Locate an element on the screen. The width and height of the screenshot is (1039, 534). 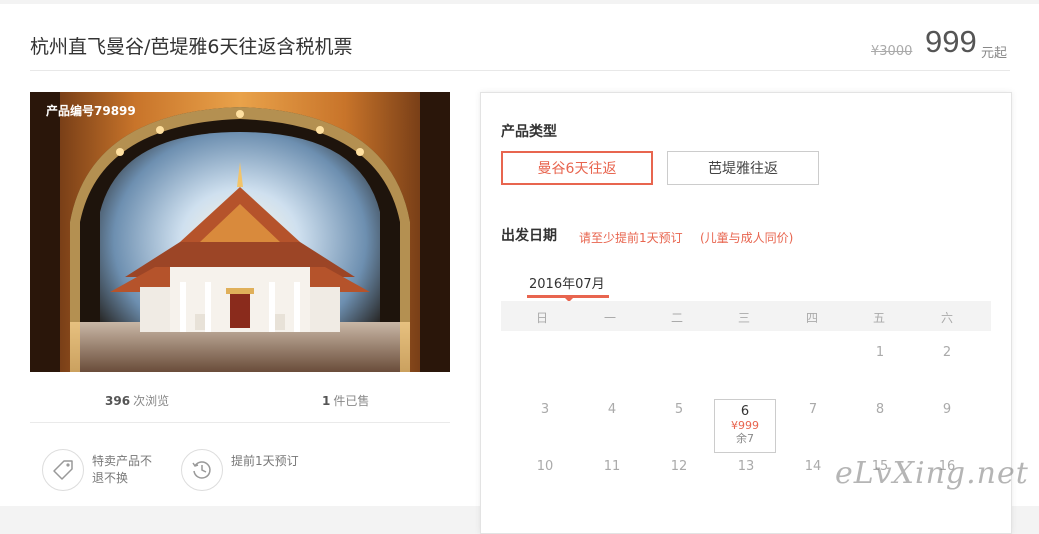
feature-text: 提前1天预订 is located at coordinates (265, 461).